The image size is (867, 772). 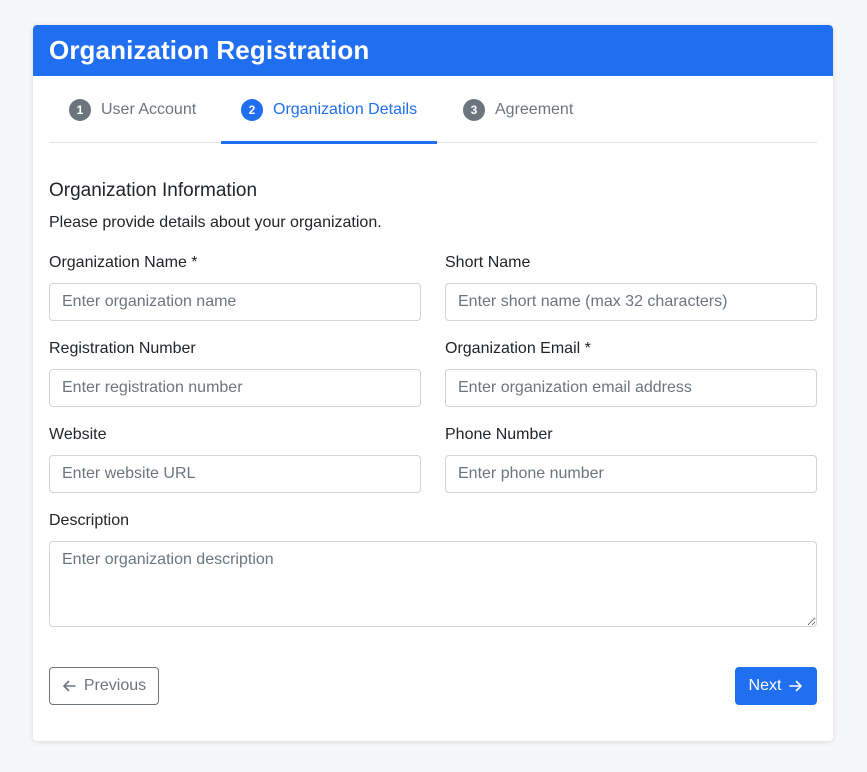 I want to click on org-name-input, so click(x=235, y=302).